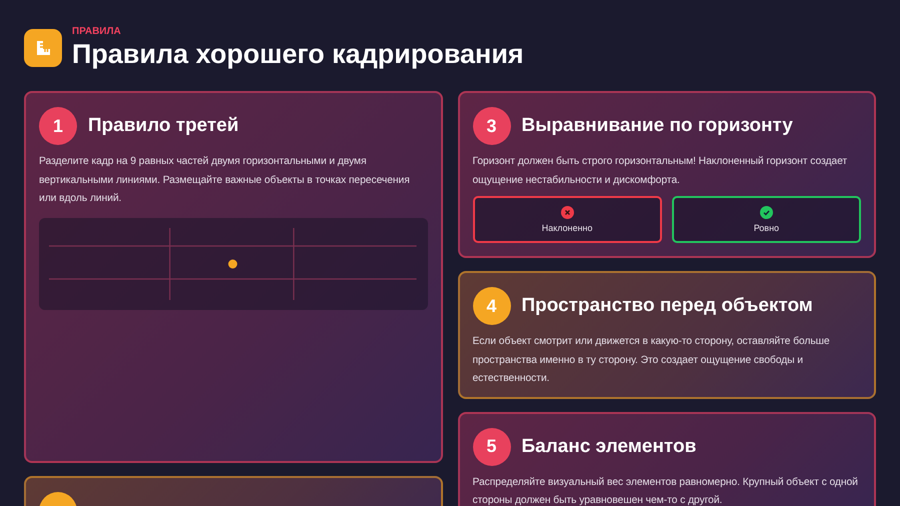 This screenshot has width=900, height=506. I want to click on example-label: Наклоненно, so click(567, 228).